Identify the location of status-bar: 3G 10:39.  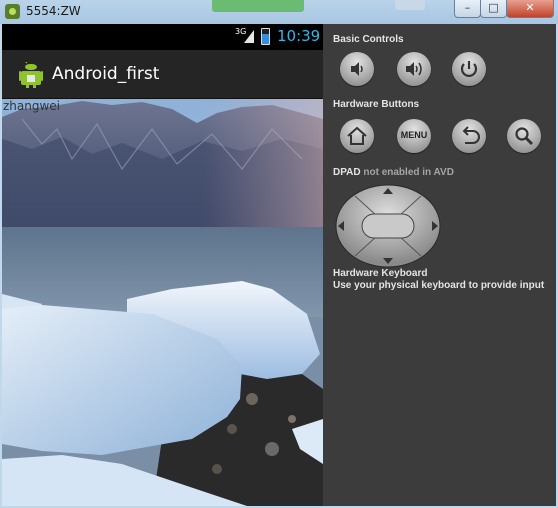
(162, 37).